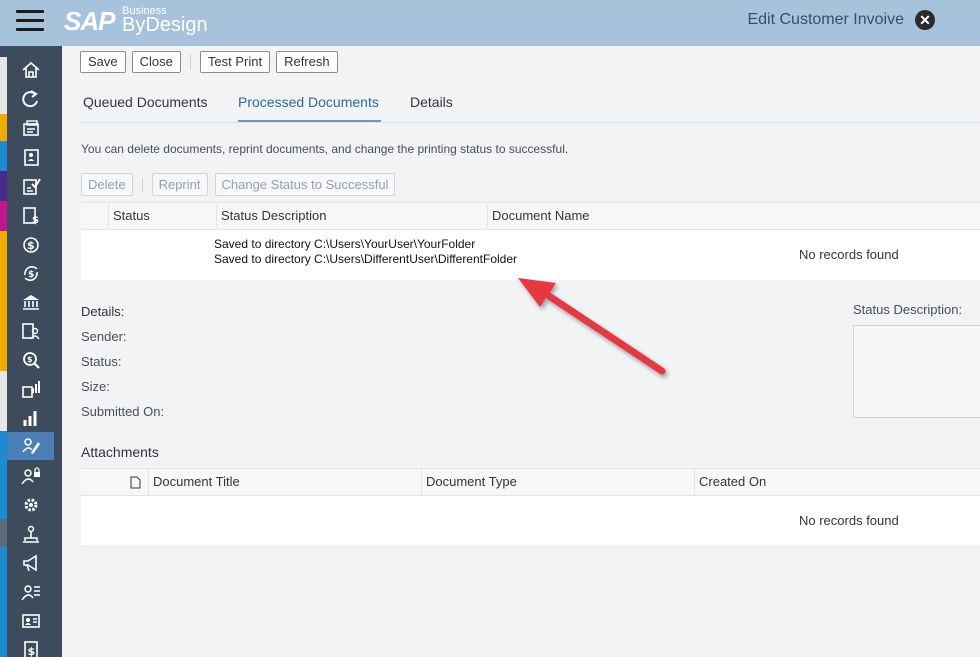 The image size is (980, 657). I want to click on test-print-button: Test Print, so click(235, 62).